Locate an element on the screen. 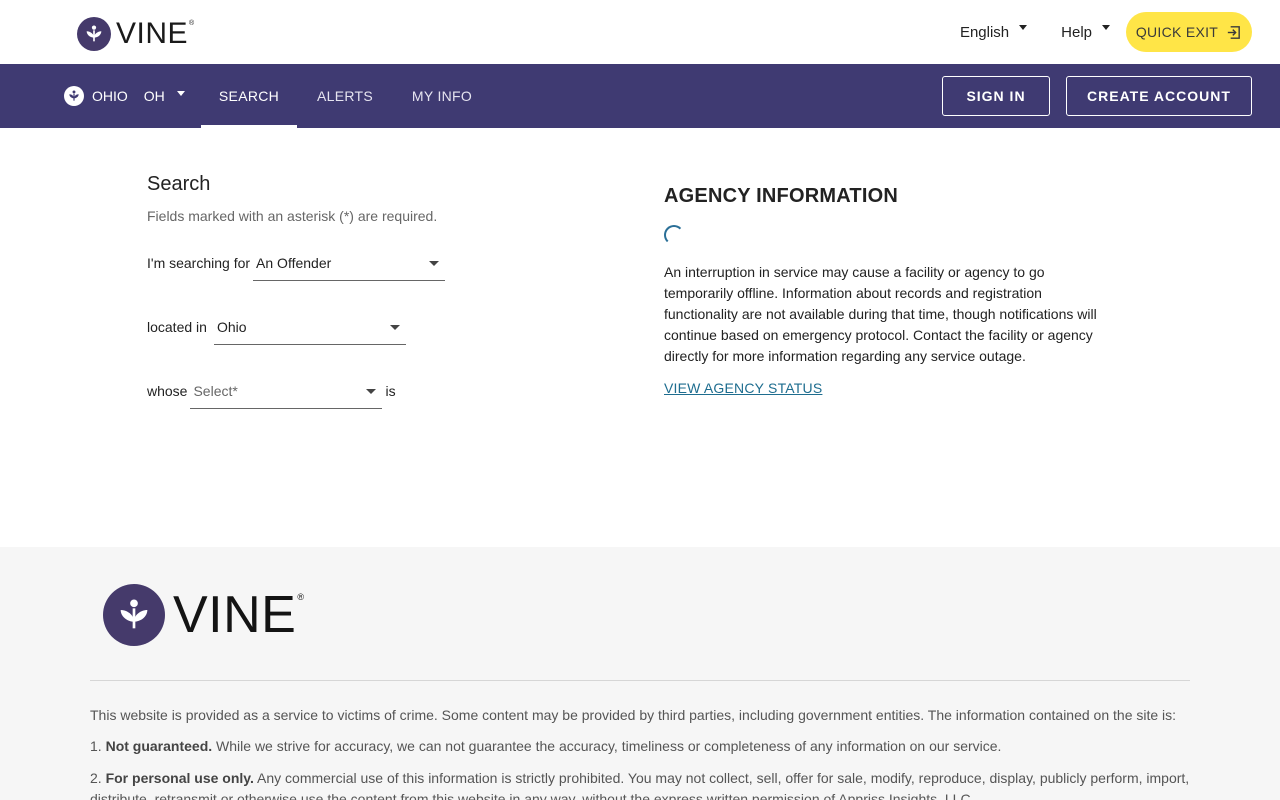 This screenshot has height=800, width=1280. whose-select: Select* is located at coordinates (286, 391).